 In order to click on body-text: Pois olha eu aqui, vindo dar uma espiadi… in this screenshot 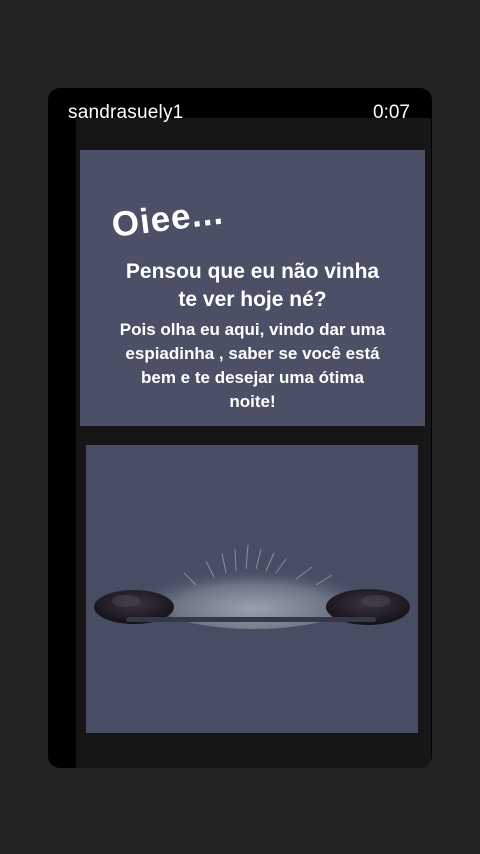, I will do `click(252, 366)`.